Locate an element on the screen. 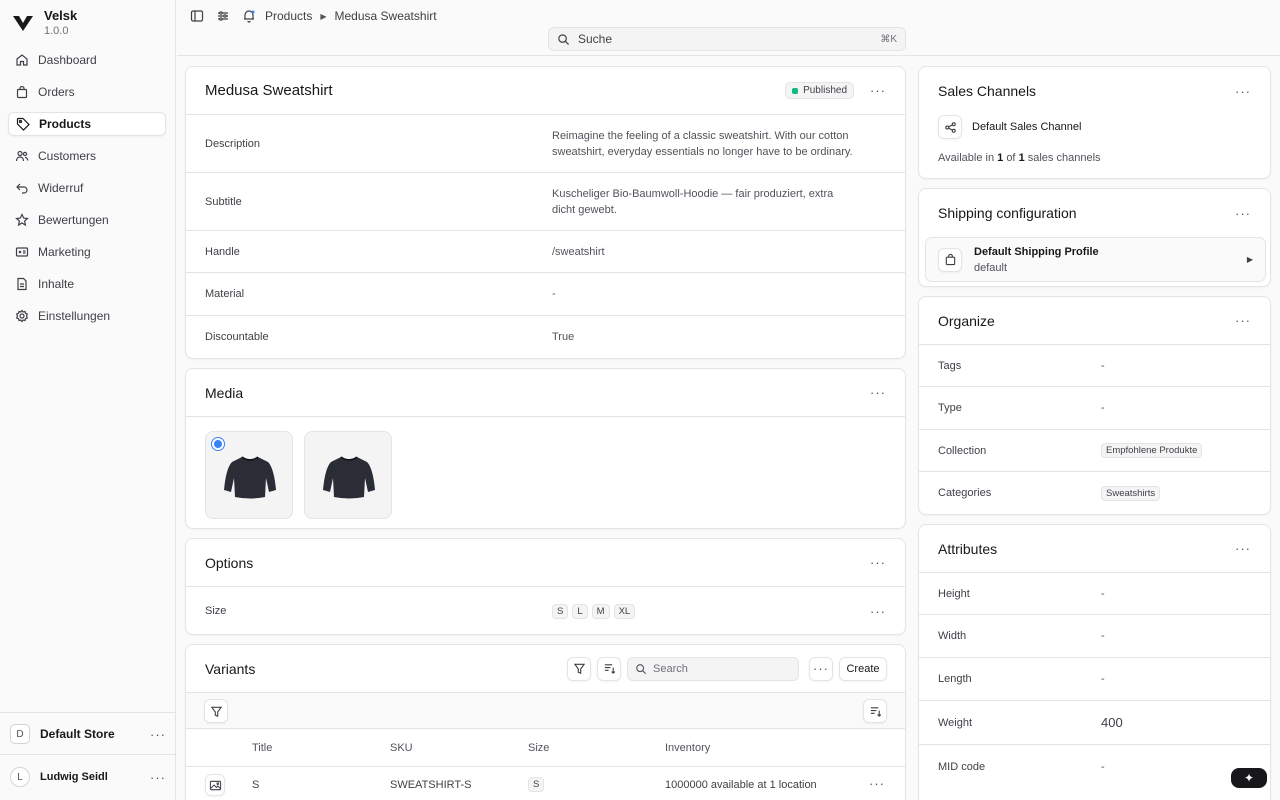 The height and width of the screenshot is (800, 1280). sidebar-item-products: Products is located at coordinates (87, 124).